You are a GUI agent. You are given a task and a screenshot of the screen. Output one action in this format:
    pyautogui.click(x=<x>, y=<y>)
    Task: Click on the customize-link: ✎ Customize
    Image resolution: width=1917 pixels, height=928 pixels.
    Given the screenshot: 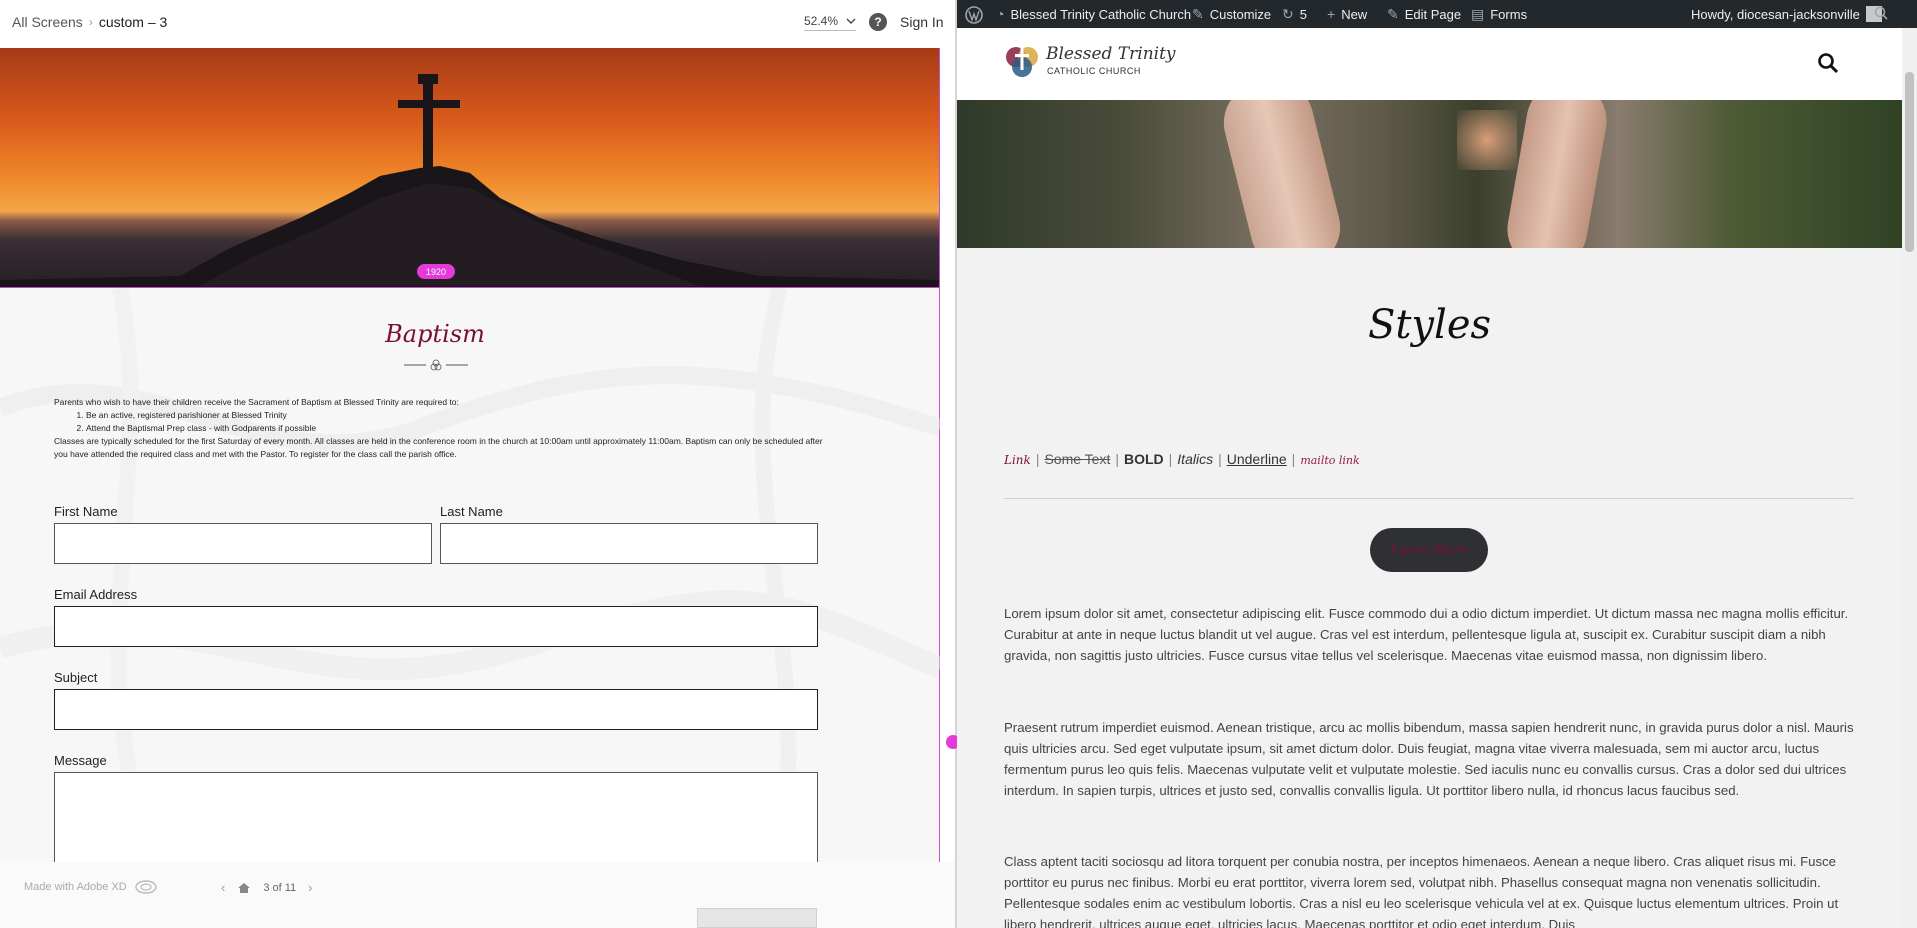 What is the action you would take?
    pyautogui.click(x=1231, y=14)
    